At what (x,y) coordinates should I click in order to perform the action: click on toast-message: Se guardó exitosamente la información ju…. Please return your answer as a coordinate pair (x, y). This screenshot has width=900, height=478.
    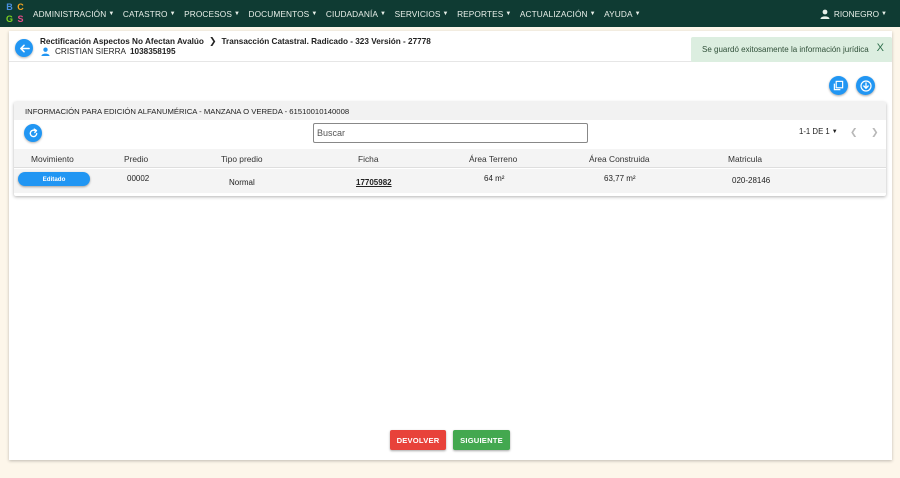
    Looking at the image, I should click on (785, 49).